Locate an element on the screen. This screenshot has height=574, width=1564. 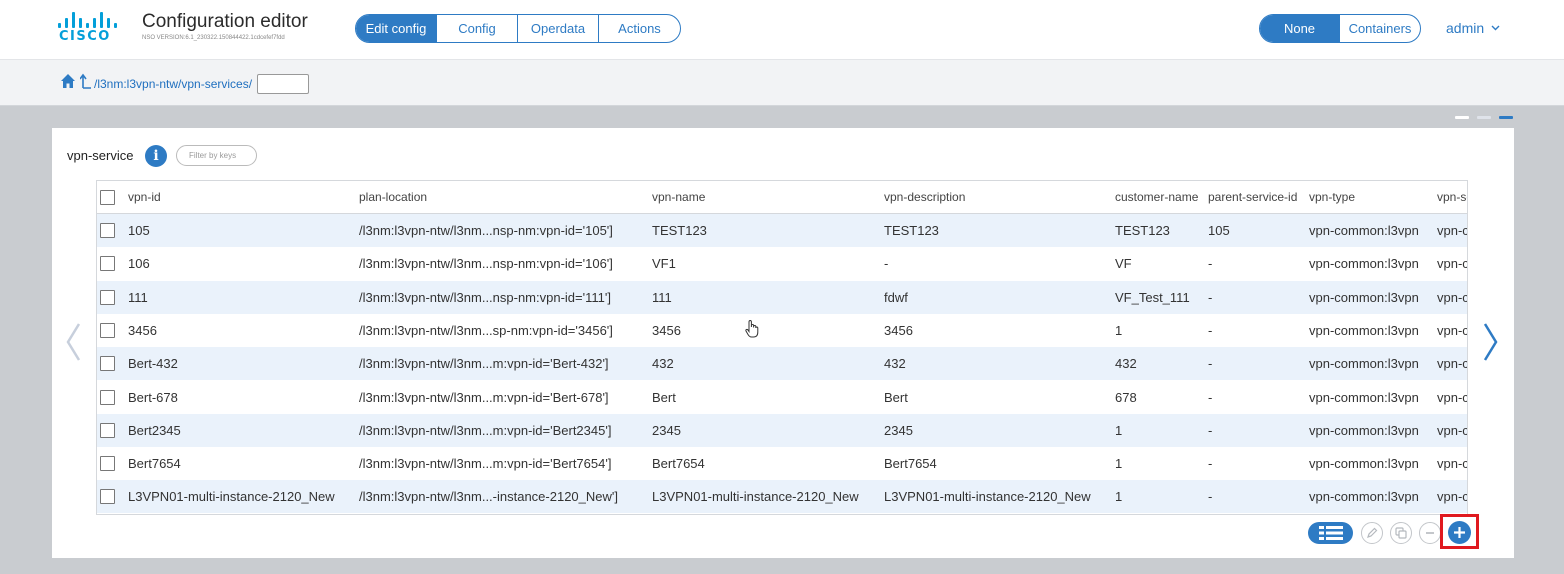
cell-vpn-description: 432 is located at coordinates (895, 364).